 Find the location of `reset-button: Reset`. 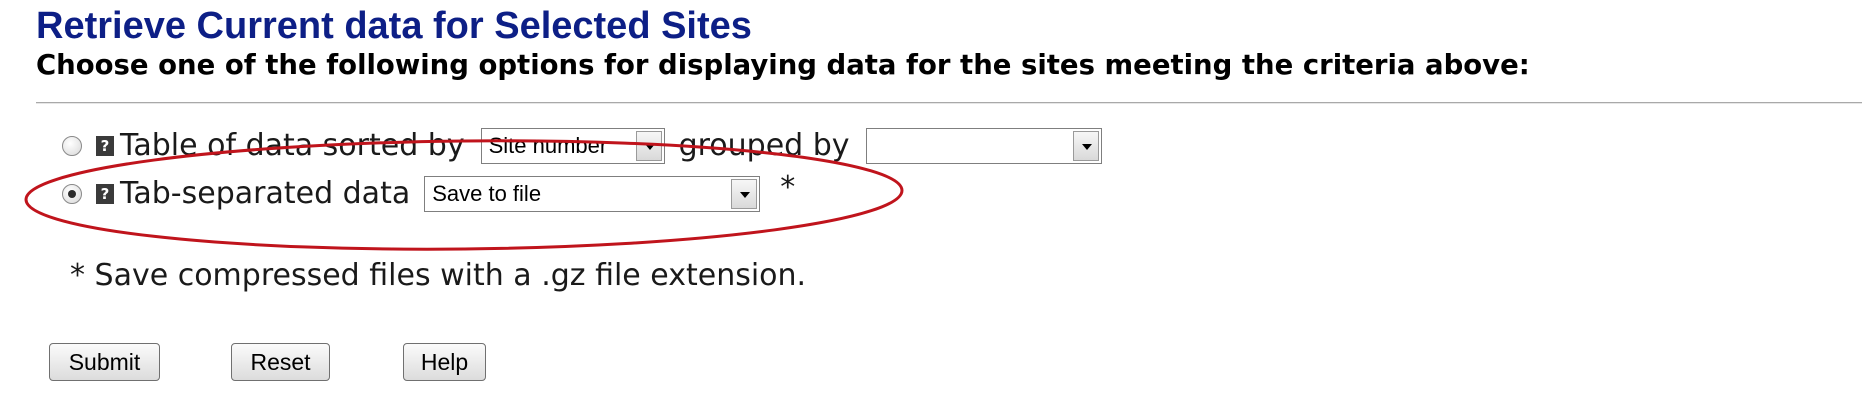

reset-button: Reset is located at coordinates (280, 362).